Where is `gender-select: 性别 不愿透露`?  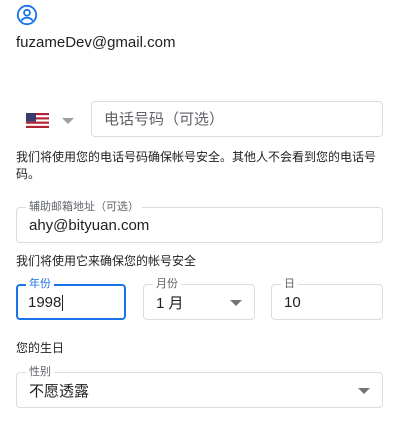
gender-select: 性别 不愿透露 is located at coordinates (199, 387).